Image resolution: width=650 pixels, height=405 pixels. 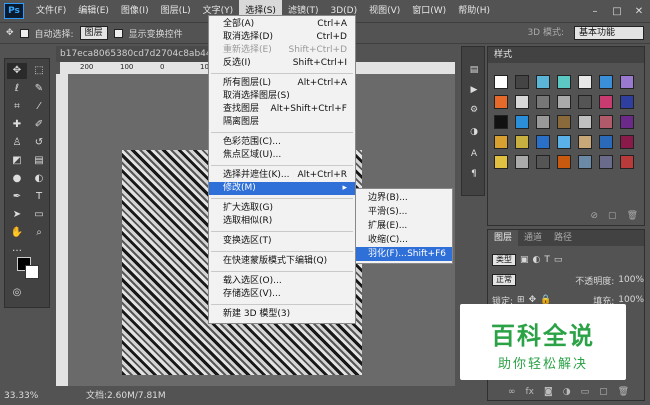 What do you see at coordinates (524, 260) in the screenshot?
I see `filter-pixel-icon: ▣` at bounding box center [524, 260].